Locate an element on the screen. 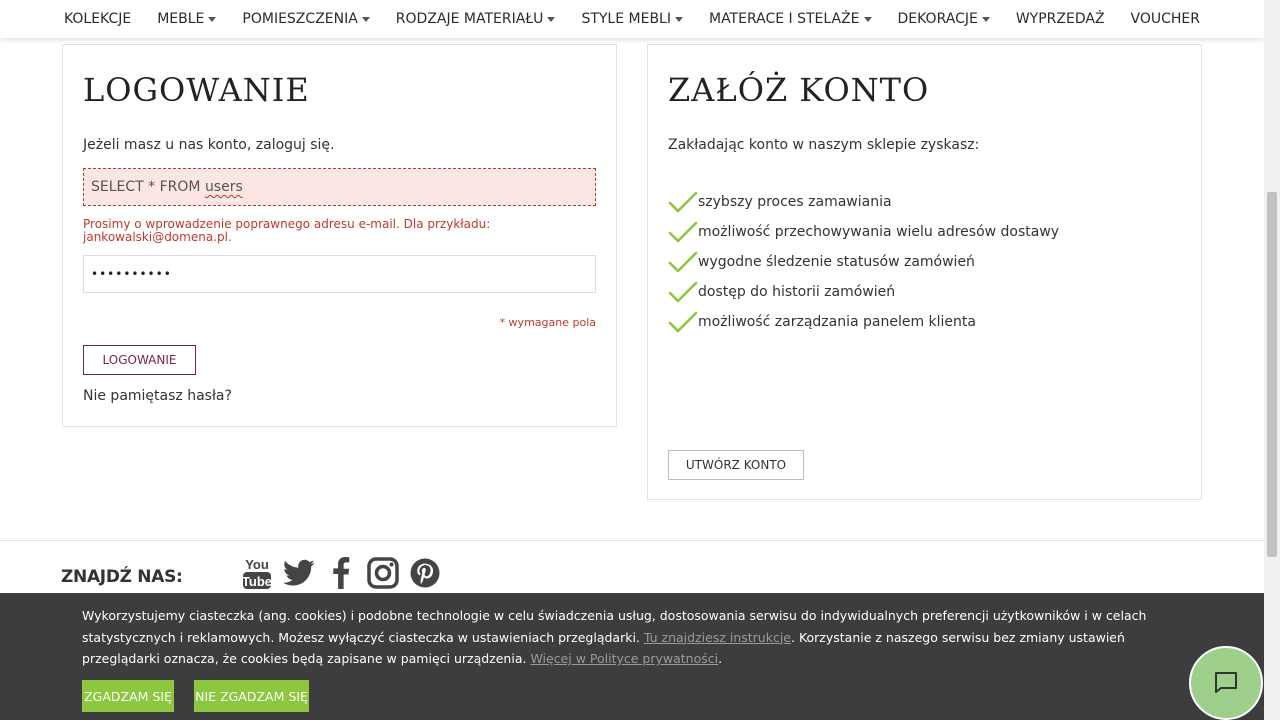  nav-item-voucher: VOUCHER is located at coordinates (1165, 19).